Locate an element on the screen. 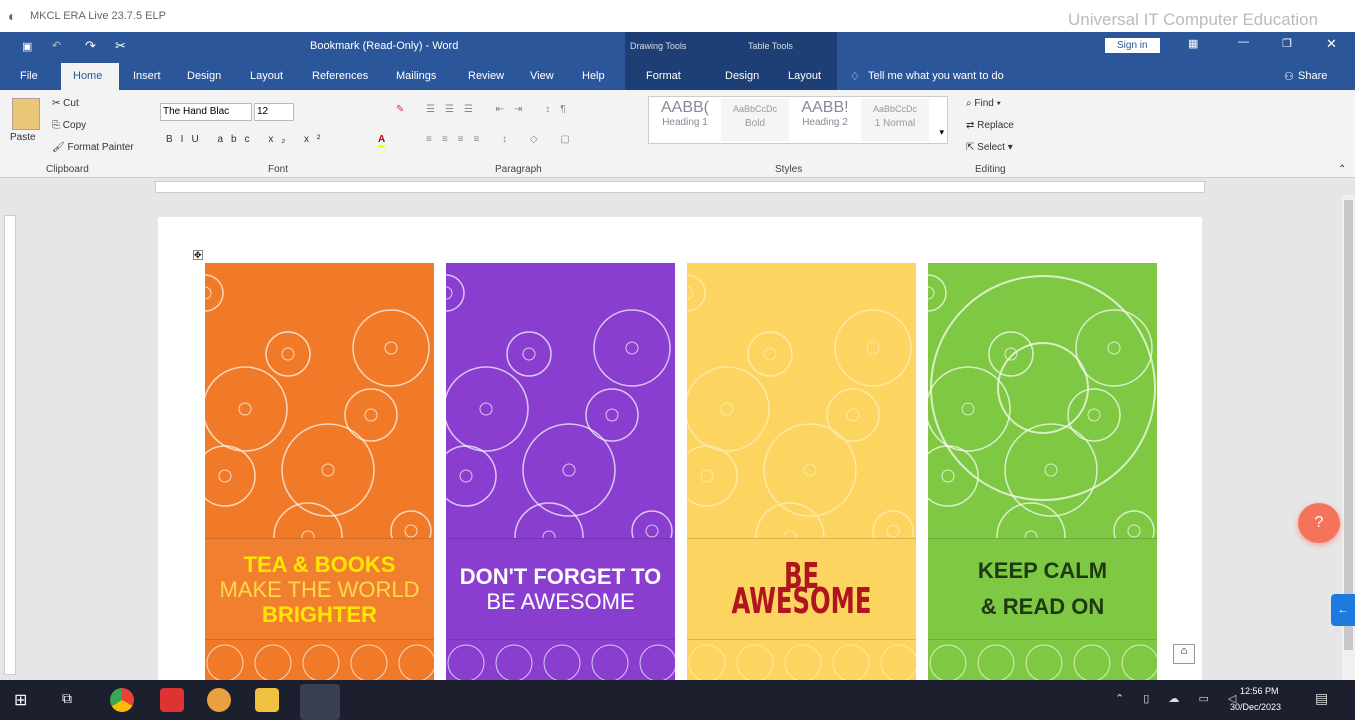 The image size is (1355, 720). notifications-icon: ▤ is located at coordinates (1321, 698).